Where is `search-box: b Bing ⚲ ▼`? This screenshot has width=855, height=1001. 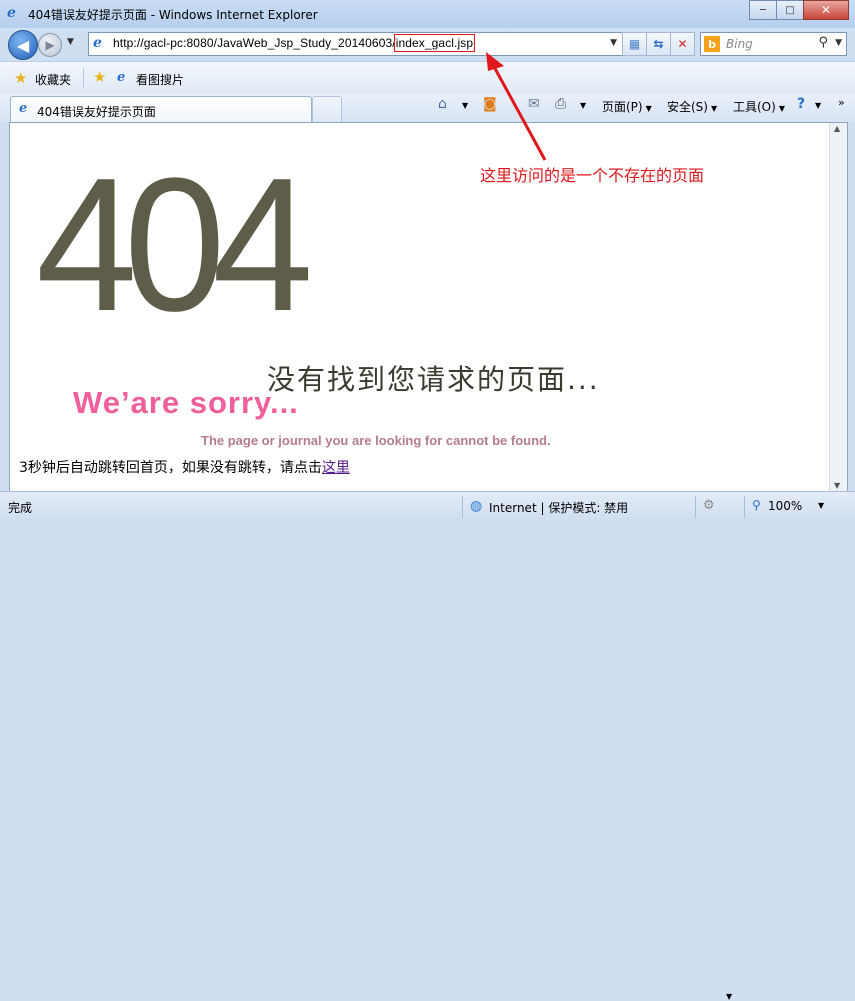 search-box: b Bing ⚲ ▼ is located at coordinates (773, 44).